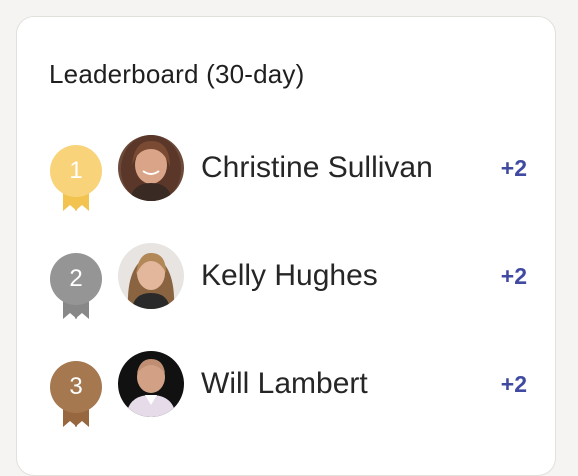 Image resolution: width=578 pixels, height=476 pixels. I want to click on leaderboard-row: 2 Kelly Hughes +2, so click(287, 281).